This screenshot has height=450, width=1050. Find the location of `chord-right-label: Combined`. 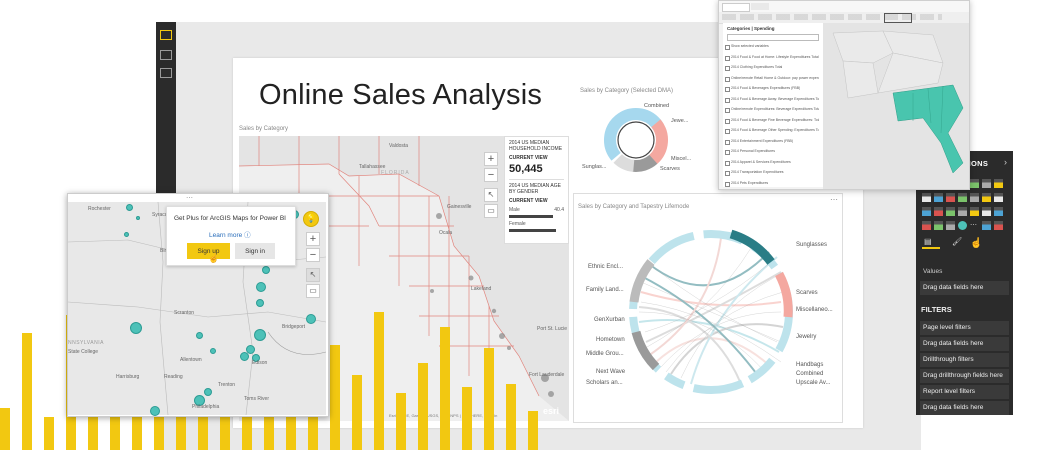

chord-right-label: Combined is located at coordinates (810, 374).